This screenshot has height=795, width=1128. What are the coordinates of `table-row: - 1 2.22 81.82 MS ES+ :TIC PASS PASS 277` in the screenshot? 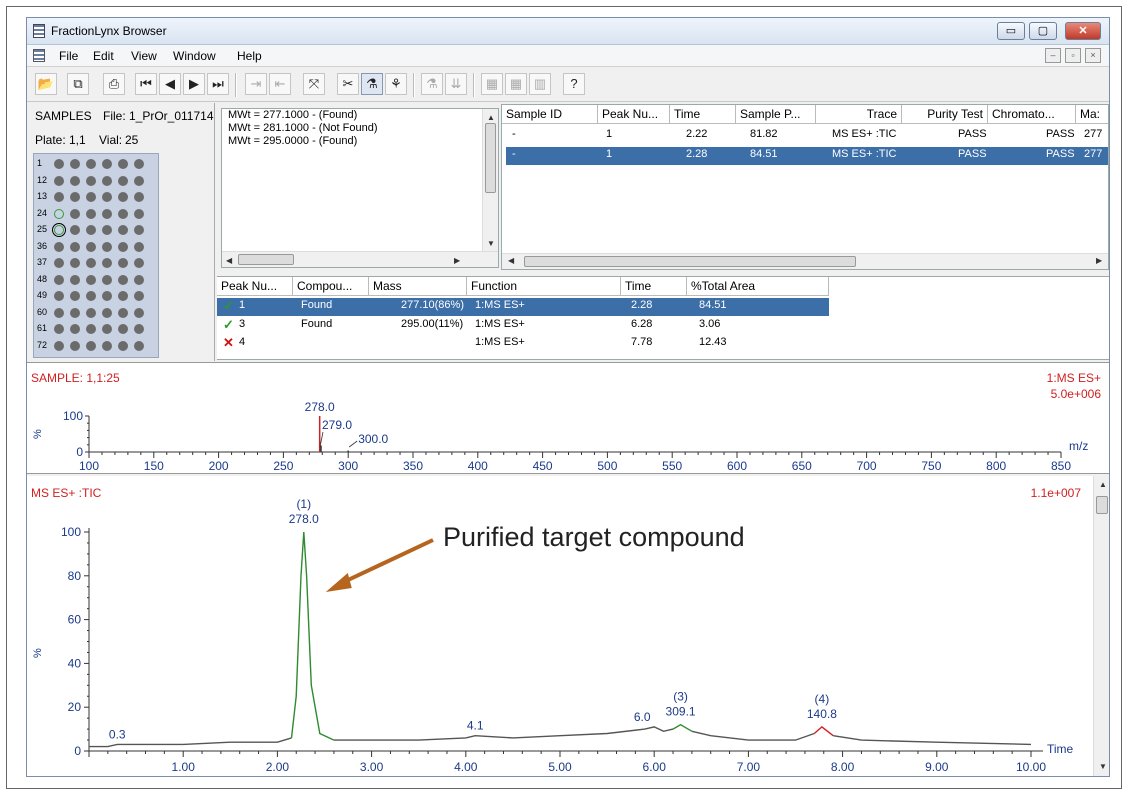 It's located at (805, 136).